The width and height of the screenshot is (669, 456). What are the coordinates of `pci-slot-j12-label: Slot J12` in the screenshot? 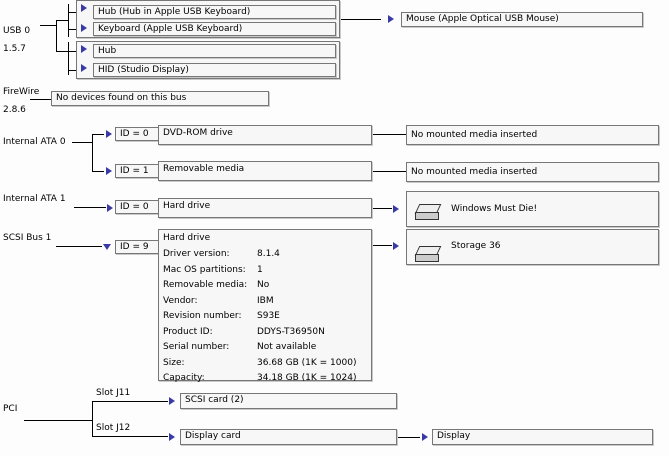 It's located at (113, 428).